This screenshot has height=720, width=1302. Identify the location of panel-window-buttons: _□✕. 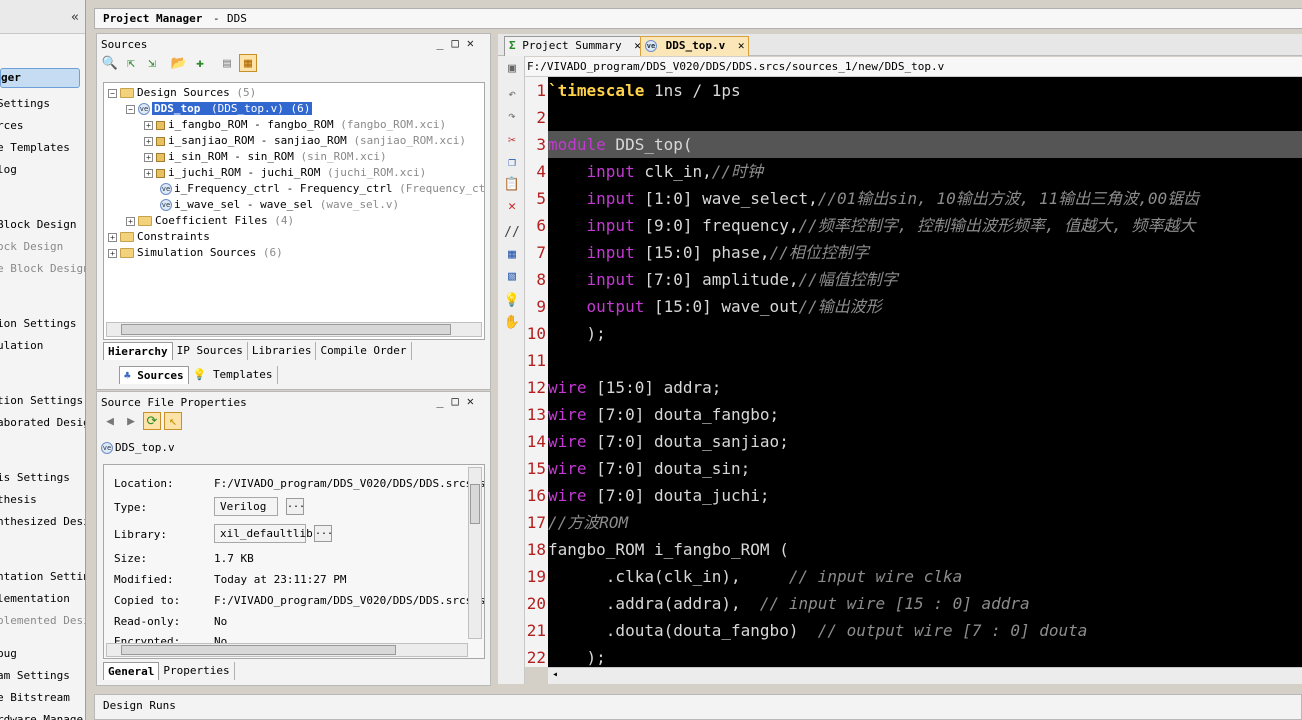
(459, 401).